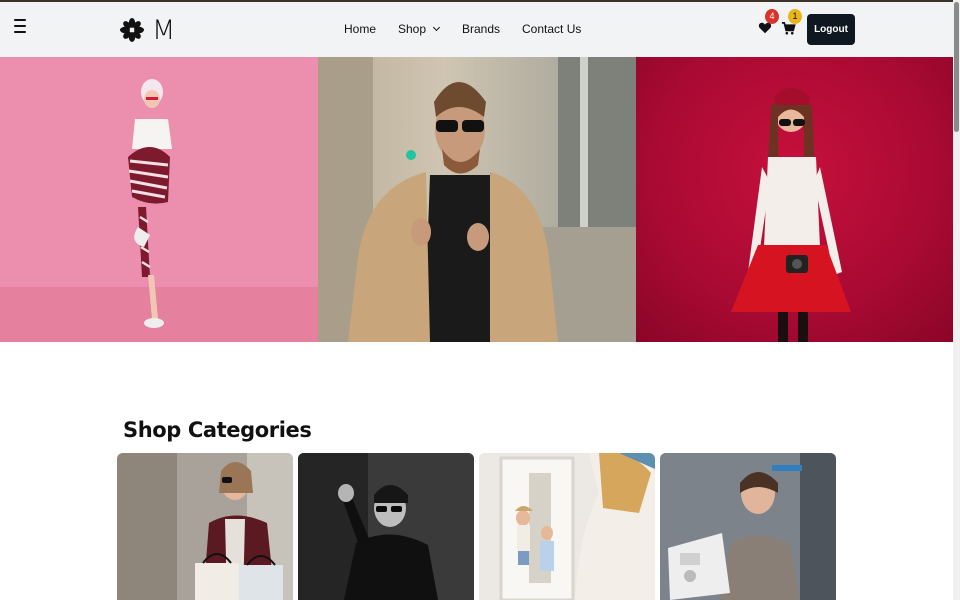 Image resolution: width=960 pixels, height=600 pixels. I want to click on wishlist-button: 4, so click(768, 23).